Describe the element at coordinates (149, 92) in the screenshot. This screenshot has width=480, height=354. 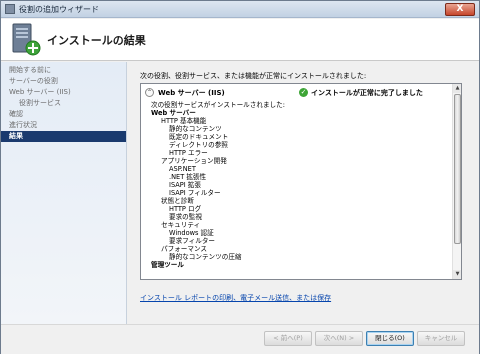
I see `collapse-icon: ⌃` at that location.